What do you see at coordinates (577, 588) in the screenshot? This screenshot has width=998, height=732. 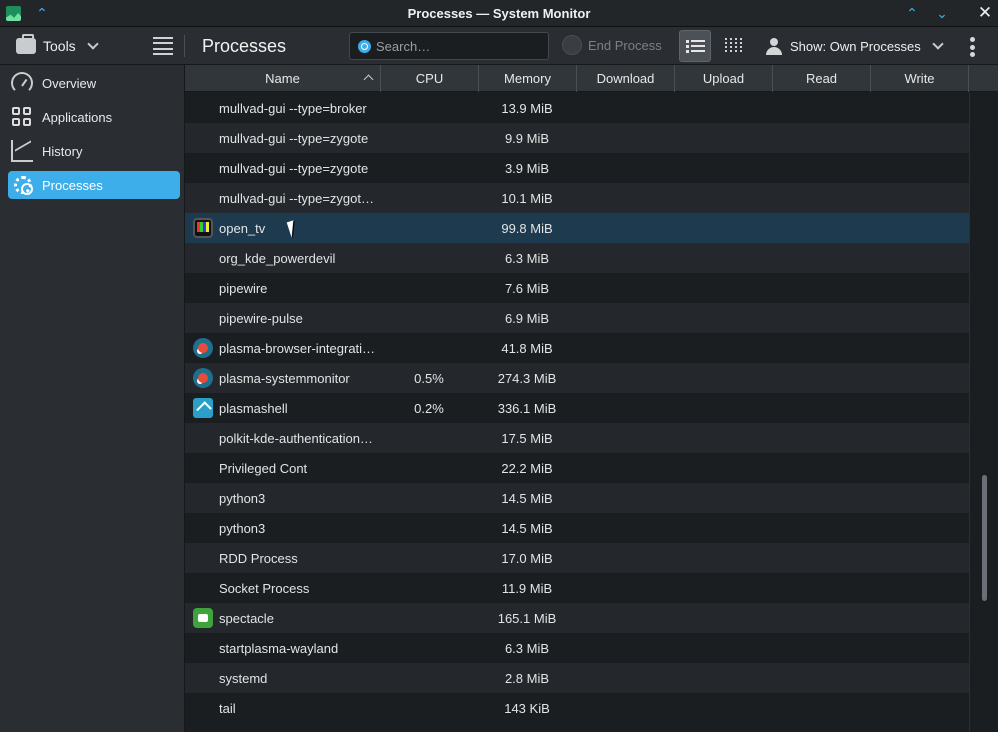 I see `table-row: Socket Process 11.9 MiB` at bounding box center [577, 588].